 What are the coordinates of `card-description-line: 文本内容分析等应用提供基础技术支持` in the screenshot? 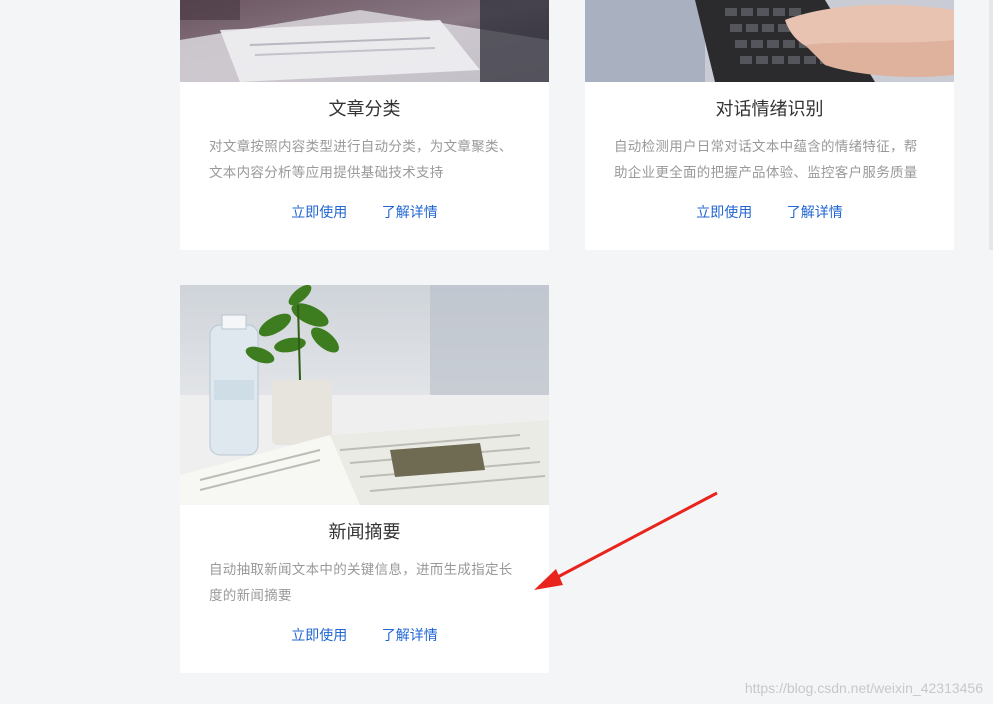 It's located at (326, 173).